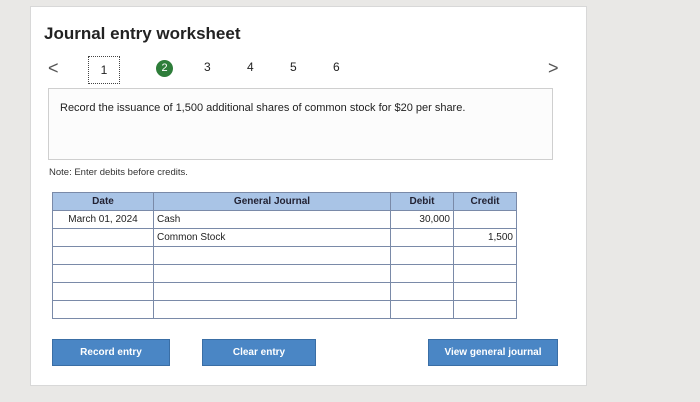 The image size is (700, 402). I want to click on table-row: March 01, 2024 Cash 30,000, so click(284, 219).